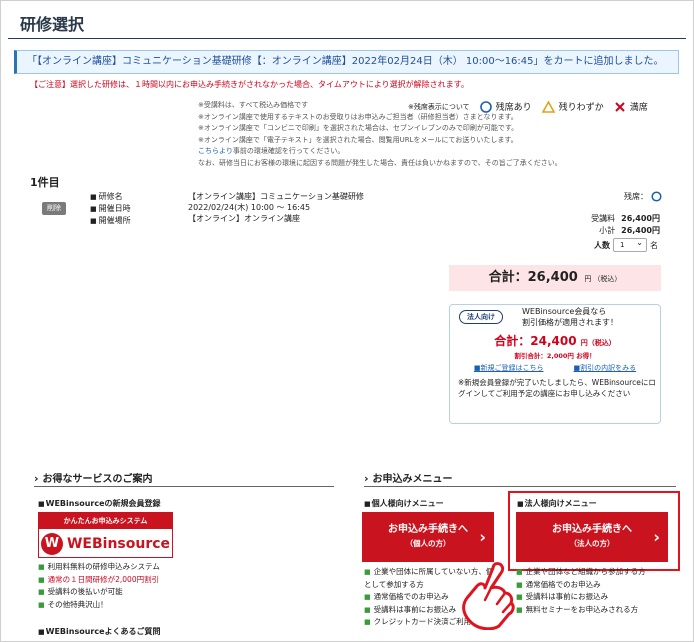 The height and width of the screenshot is (642, 694). Describe the element at coordinates (548, 106) in the screenshot. I see `triangle-icon` at that location.